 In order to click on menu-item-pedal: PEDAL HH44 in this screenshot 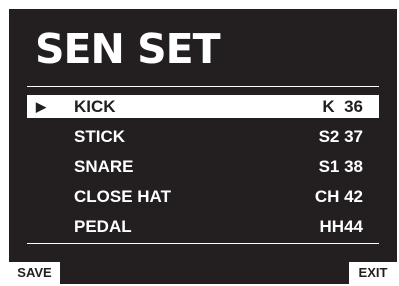, I will do `click(203, 226)`.